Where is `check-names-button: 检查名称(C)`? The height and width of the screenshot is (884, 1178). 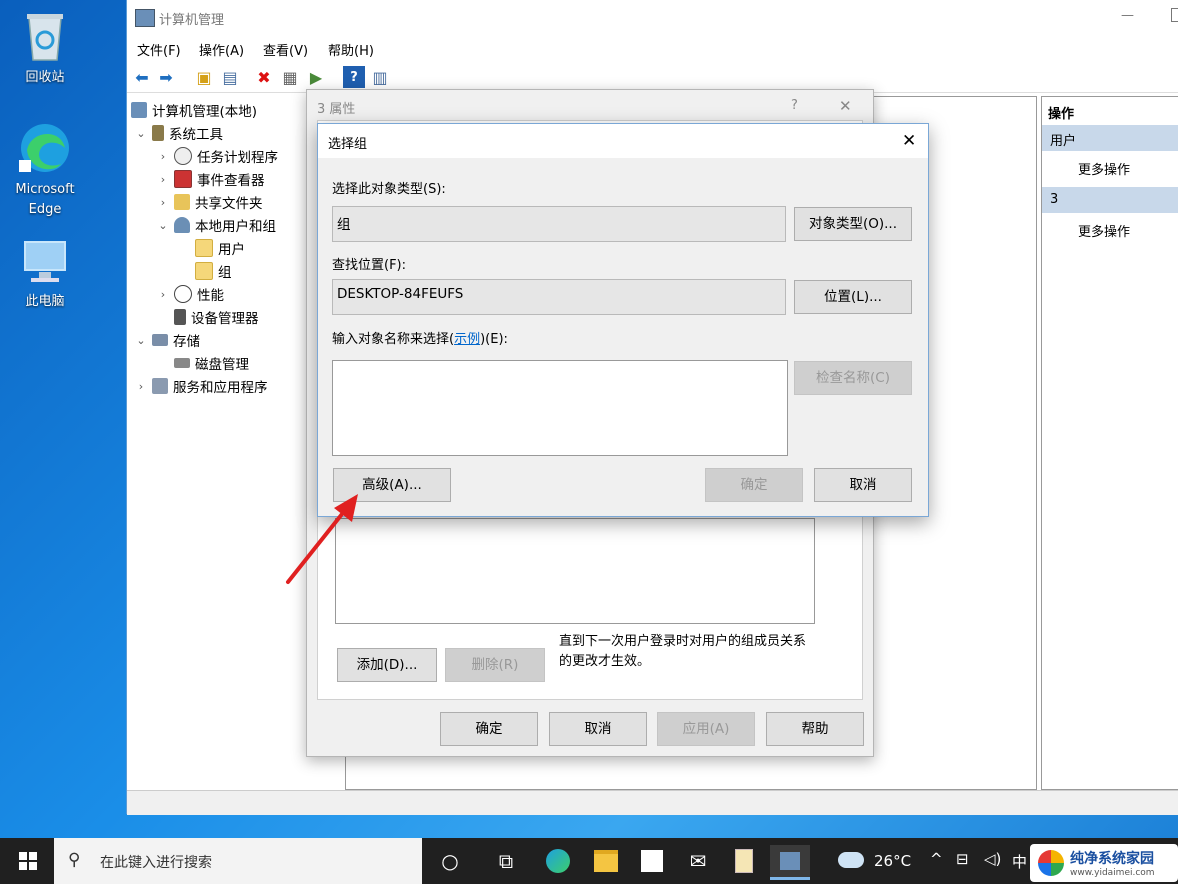
check-names-button: 检查名称(C) is located at coordinates (853, 378).